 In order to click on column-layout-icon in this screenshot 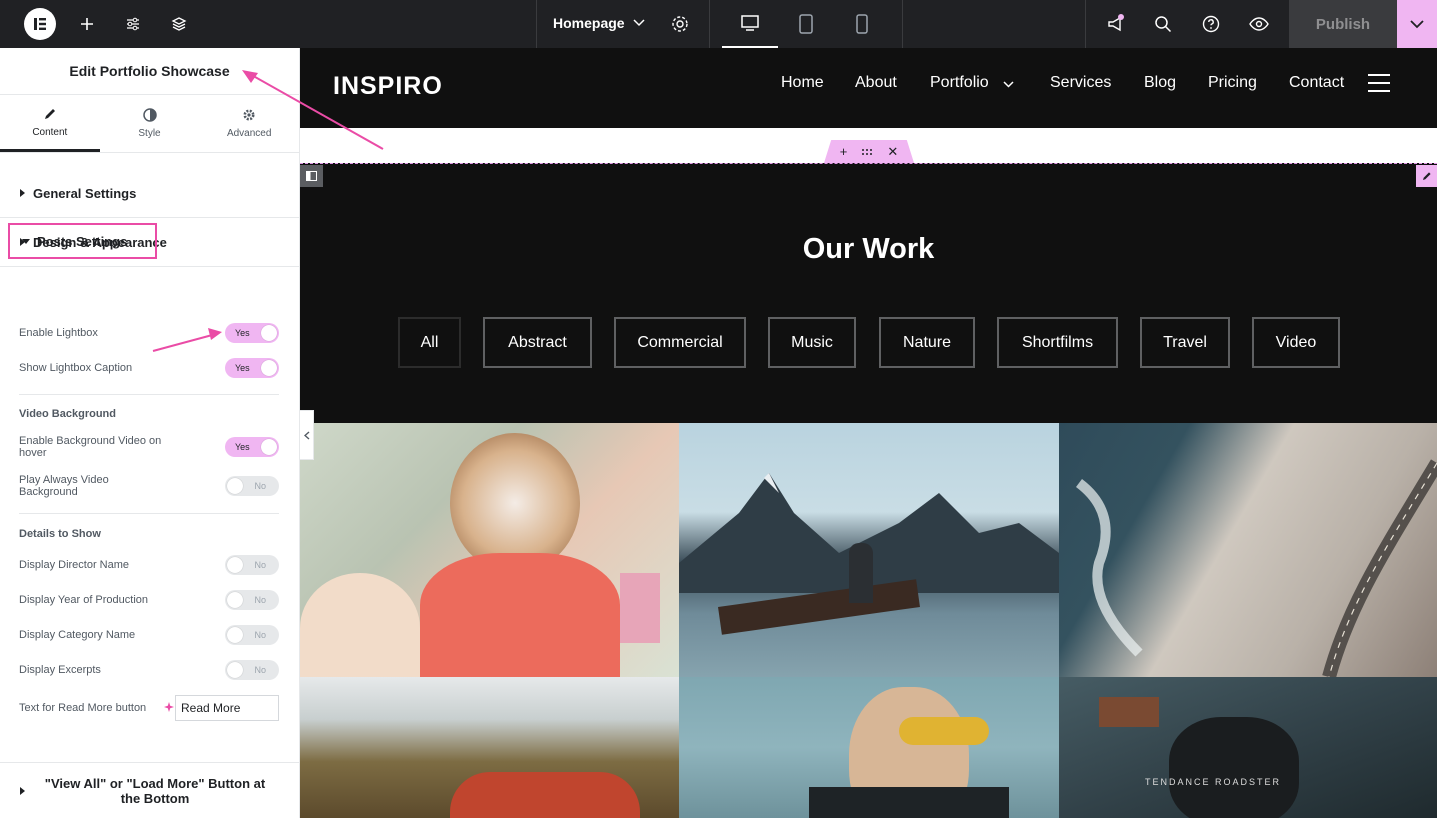, I will do `click(311, 176)`.